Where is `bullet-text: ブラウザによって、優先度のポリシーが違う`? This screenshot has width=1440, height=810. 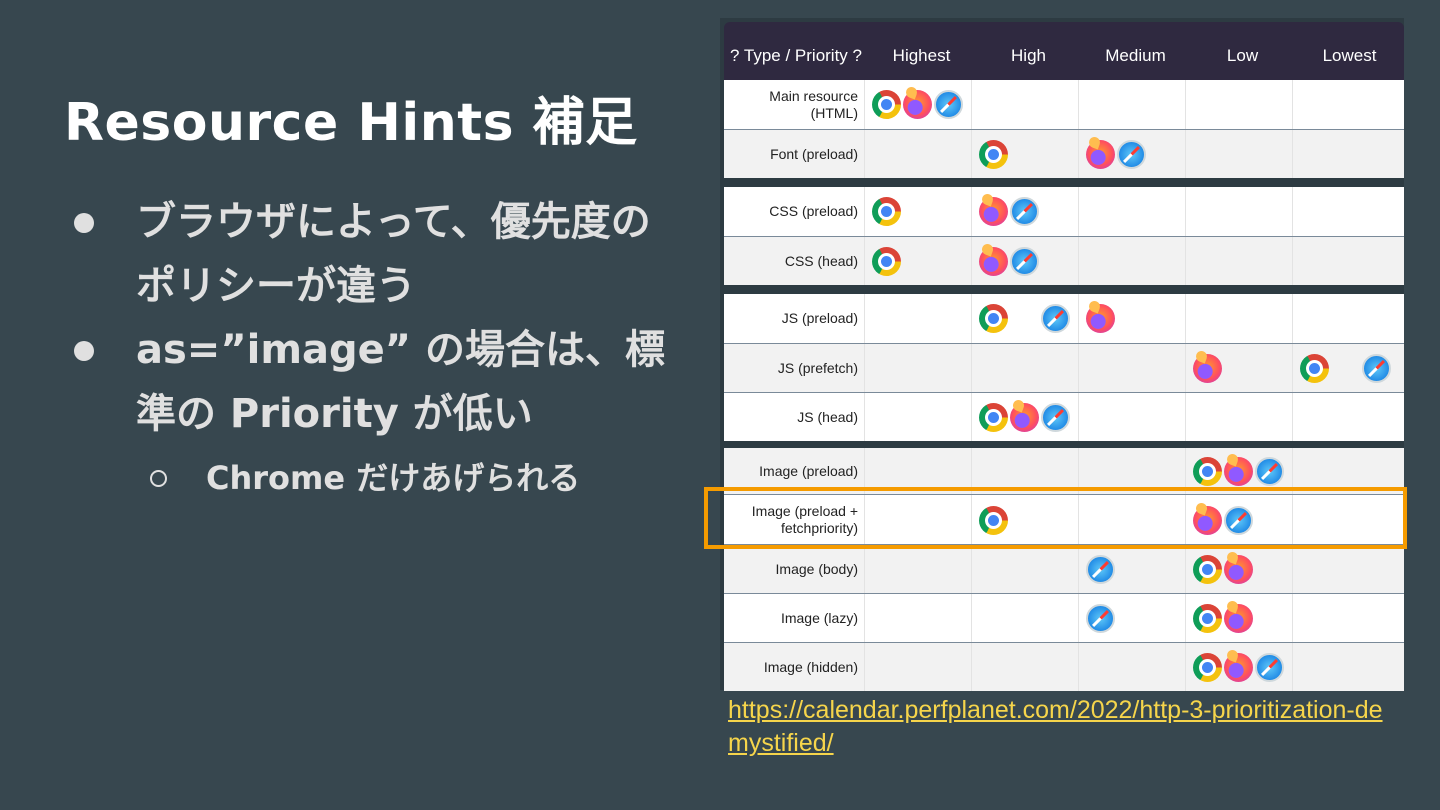
bullet-text: ブラウザによって、優先度のポリシーが違う is located at coordinates (393, 254).